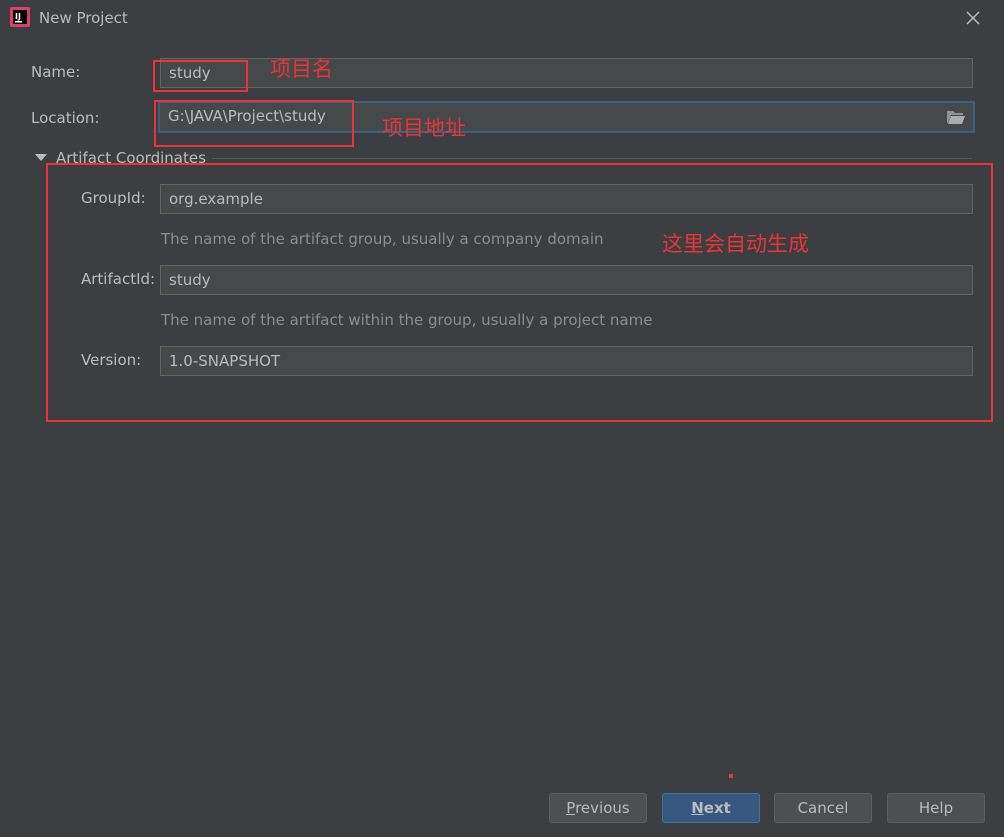  What do you see at coordinates (254, 123) in the screenshot?
I see `location-highlight-box` at bounding box center [254, 123].